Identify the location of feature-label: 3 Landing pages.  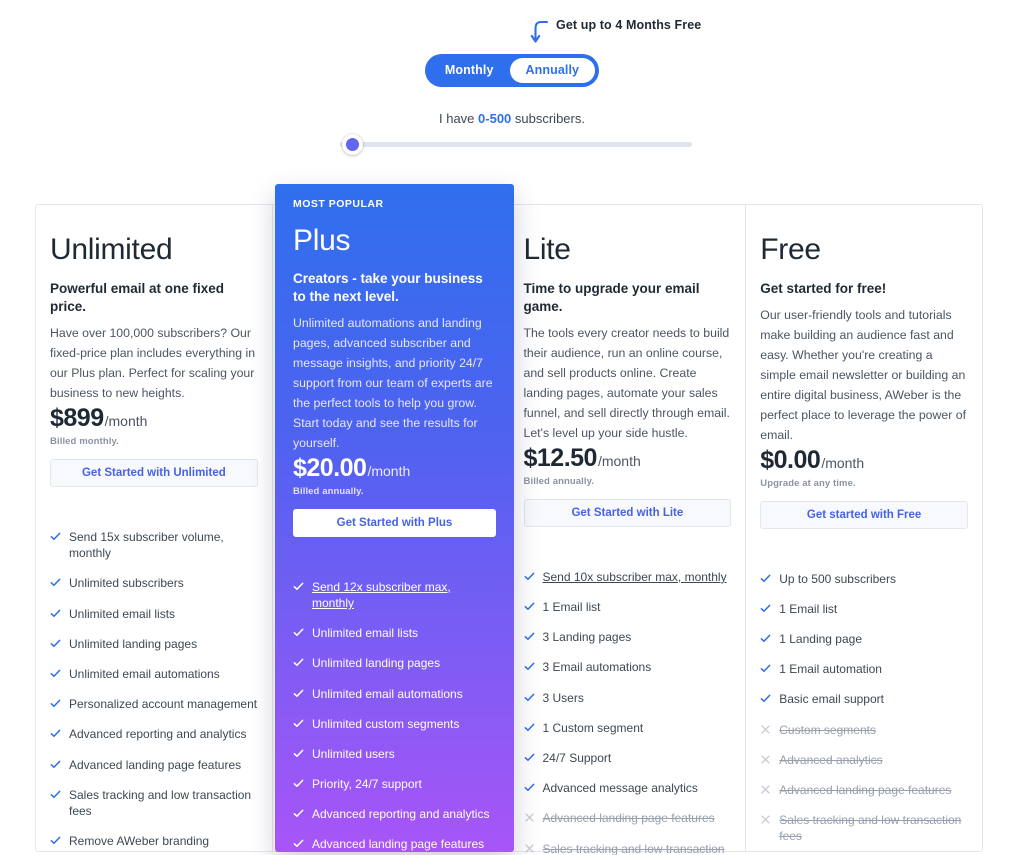
(587, 637).